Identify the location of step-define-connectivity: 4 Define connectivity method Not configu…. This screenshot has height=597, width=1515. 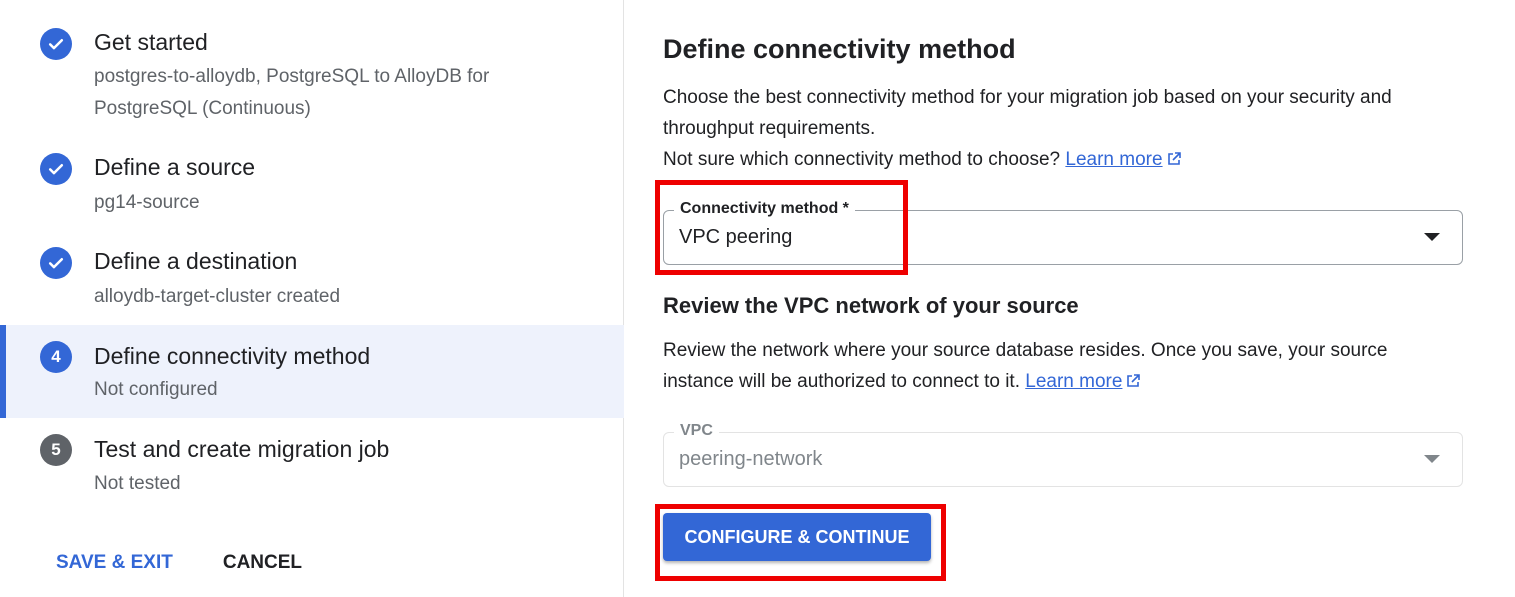
(312, 371).